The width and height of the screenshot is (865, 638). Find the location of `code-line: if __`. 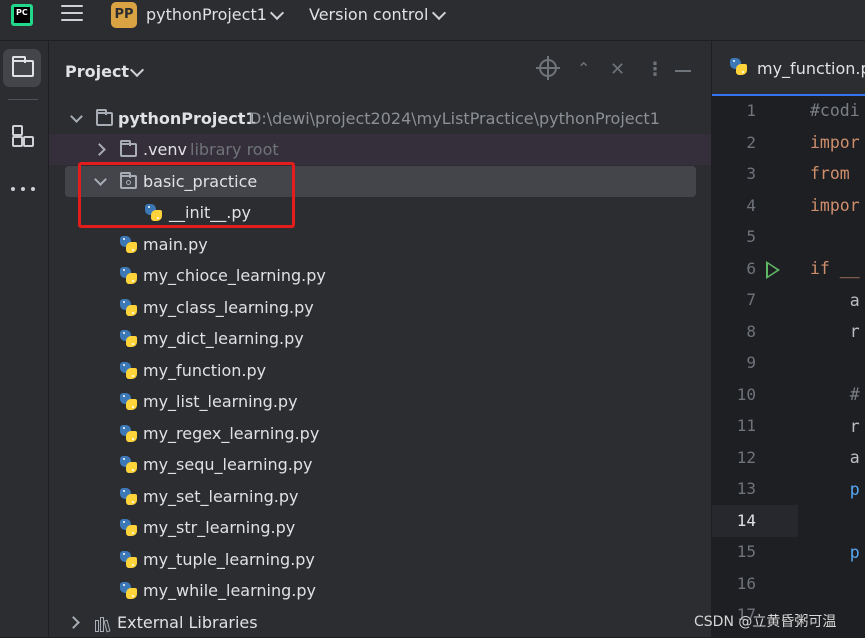

code-line: if __ is located at coordinates (835, 268).